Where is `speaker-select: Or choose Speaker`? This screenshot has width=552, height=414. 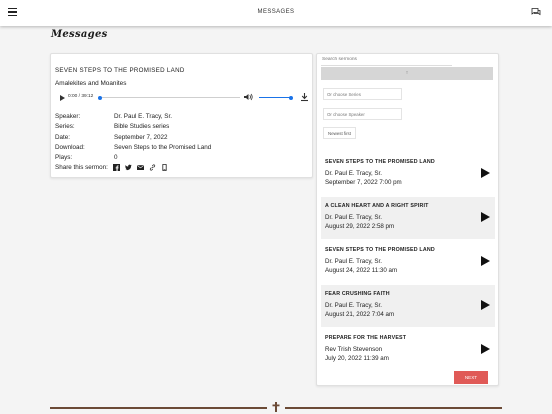
speaker-select: Or choose Speaker is located at coordinates (362, 114).